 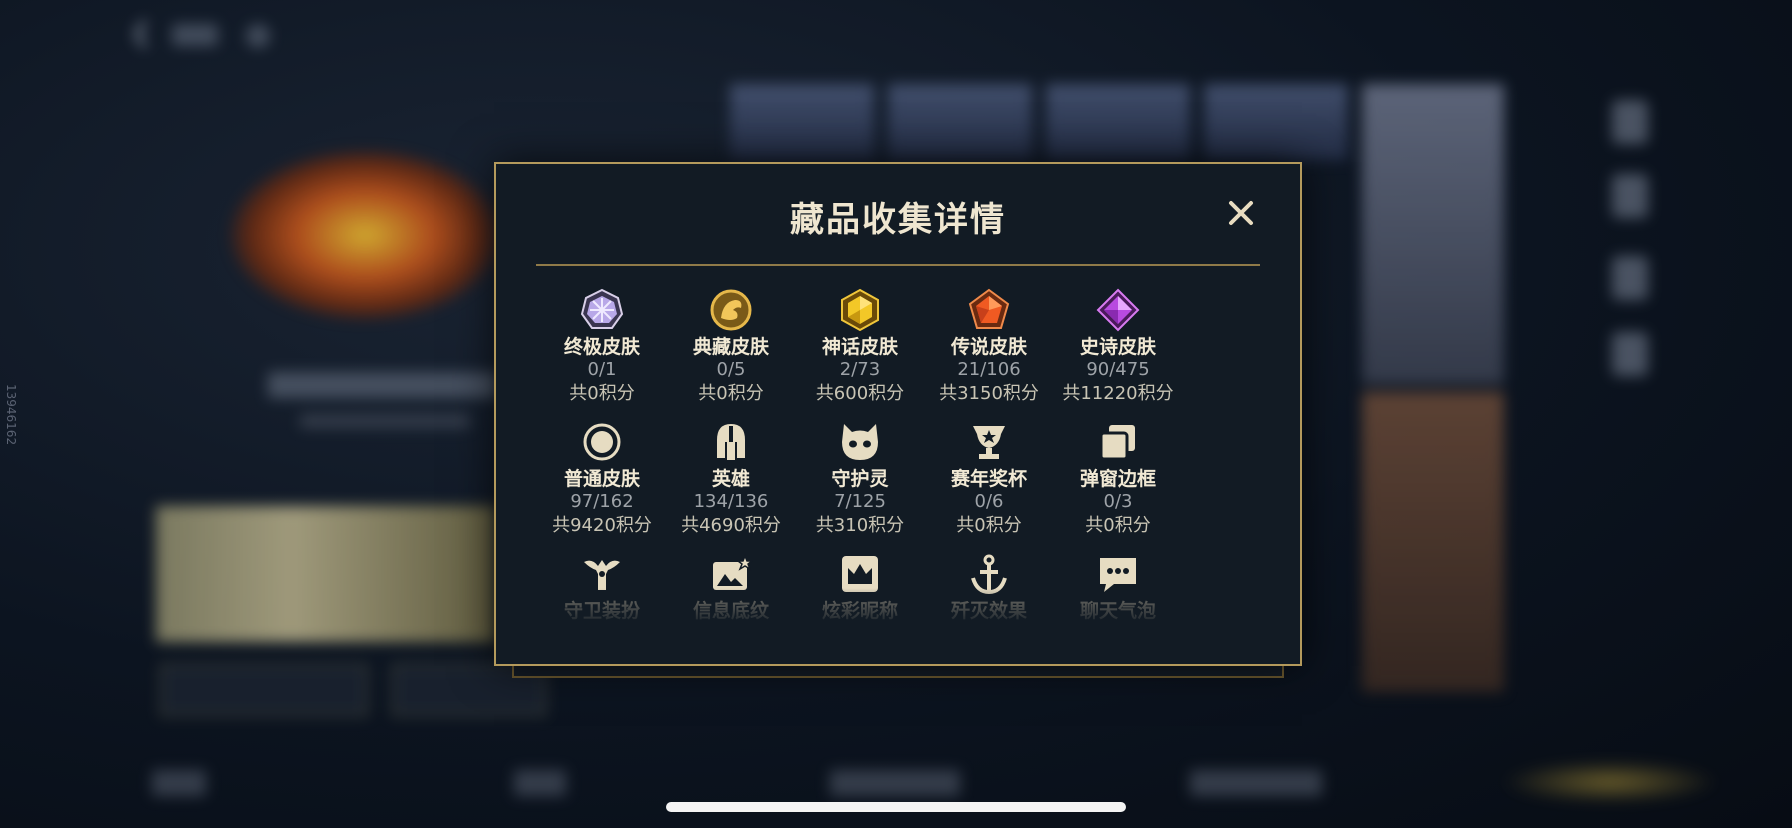 I want to click on bottom-action-glow, so click(x=1610, y=782).